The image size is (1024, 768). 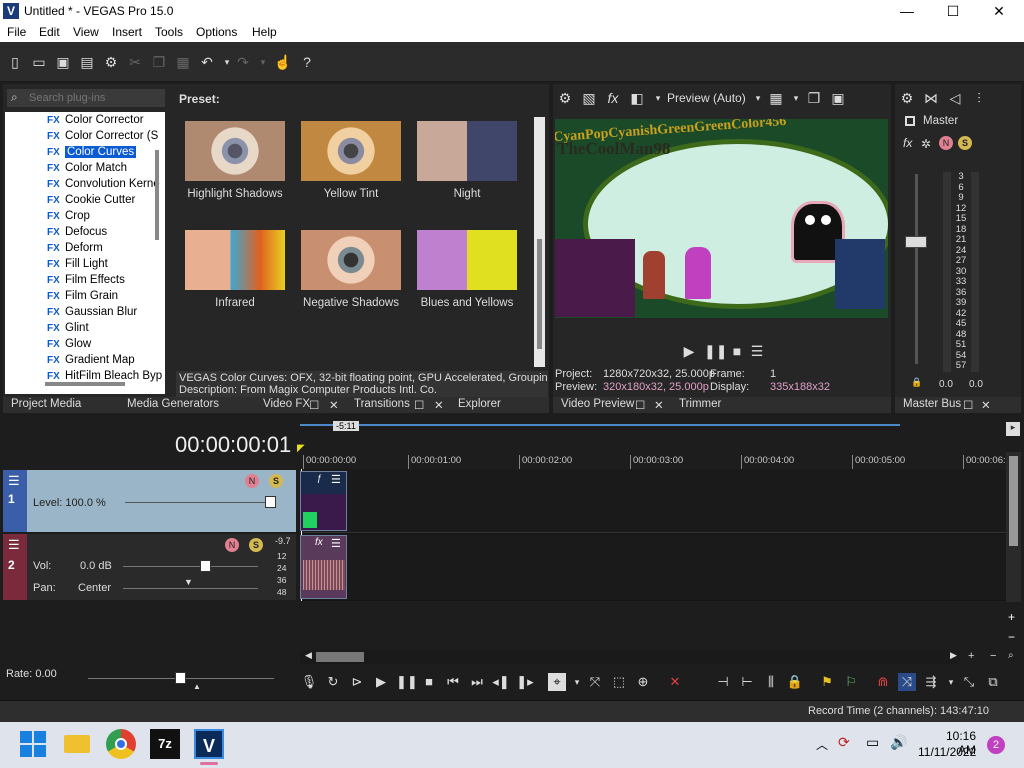 I want to click on redo-dropdown-icon: ▾, so click(x=263, y=62).